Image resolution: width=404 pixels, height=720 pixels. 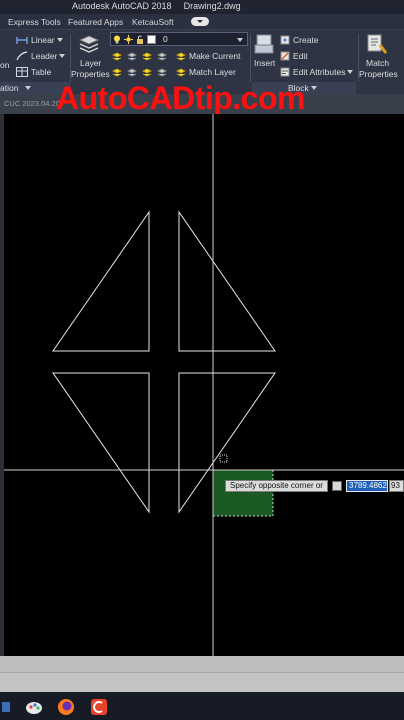 I want to click on status-bar, so click(x=202, y=682).